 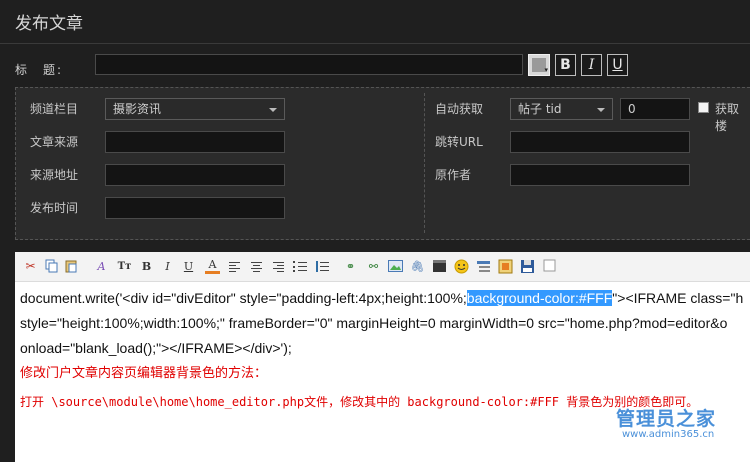 What do you see at coordinates (350, 266) in the screenshot?
I see `link-icon: ⚭` at bounding box center [350, 266].